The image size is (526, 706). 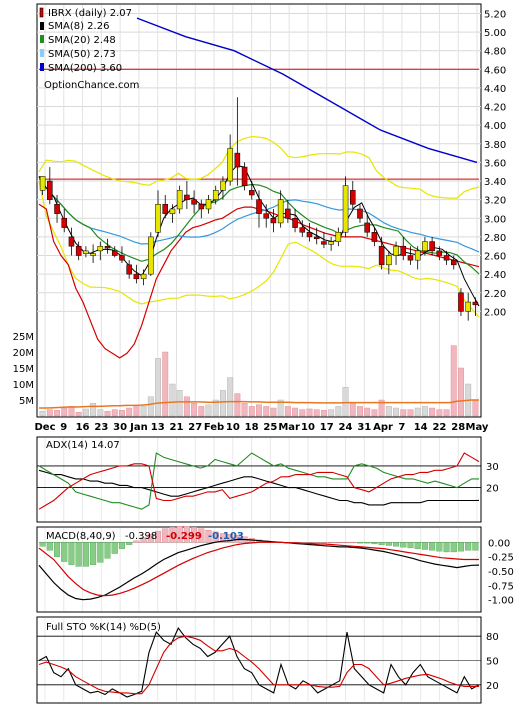 I want to click on x-tick-label: 9, so click(x=63, y=427).